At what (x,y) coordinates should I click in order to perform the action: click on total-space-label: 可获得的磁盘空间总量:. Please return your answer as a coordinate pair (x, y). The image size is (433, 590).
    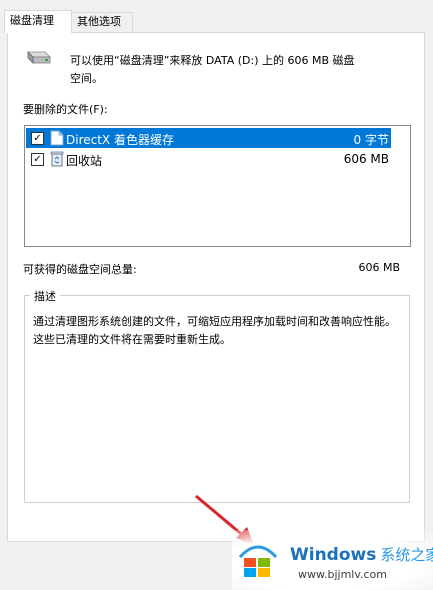
    Looking at the image, I should click on (80, 269).